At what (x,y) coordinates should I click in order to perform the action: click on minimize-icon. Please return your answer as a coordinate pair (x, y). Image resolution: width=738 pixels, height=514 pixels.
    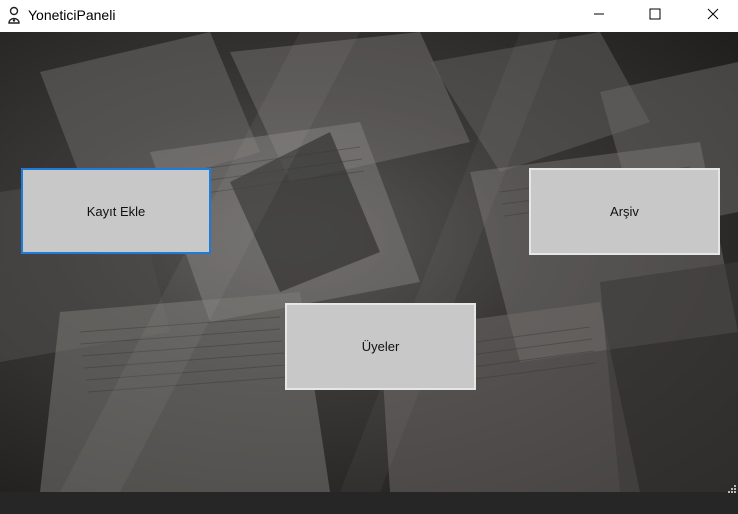
    Looking at the image, I should click on (599, 16).